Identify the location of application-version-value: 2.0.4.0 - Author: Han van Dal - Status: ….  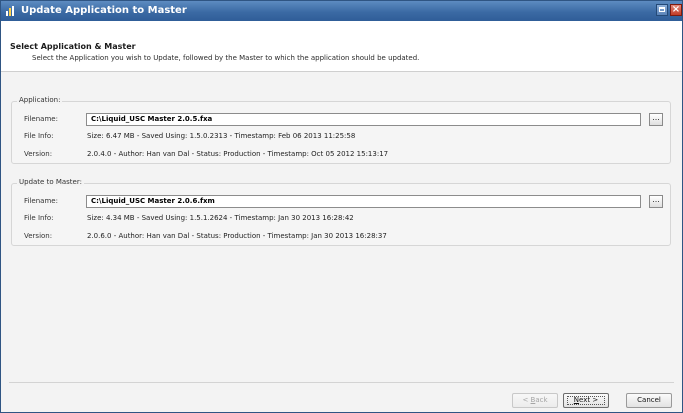
(238, 154).